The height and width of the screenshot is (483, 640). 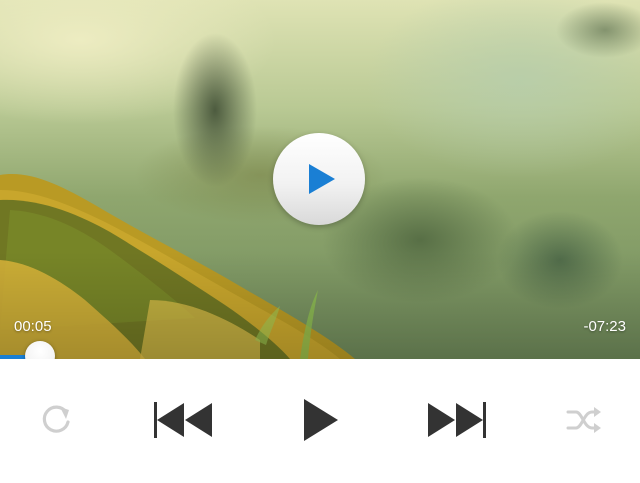 I want to click on previous-track-button, so click(x=183, y=420).